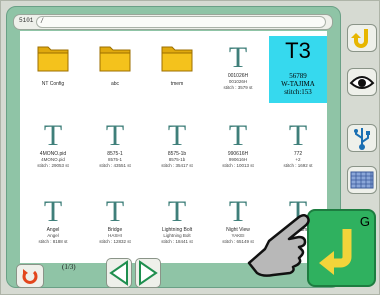 The height and width of the screenshot is (295, 380). Describe the element at coordinates (298, 76) in the screenshot. I see `selected-design-number: 56789` at that location.